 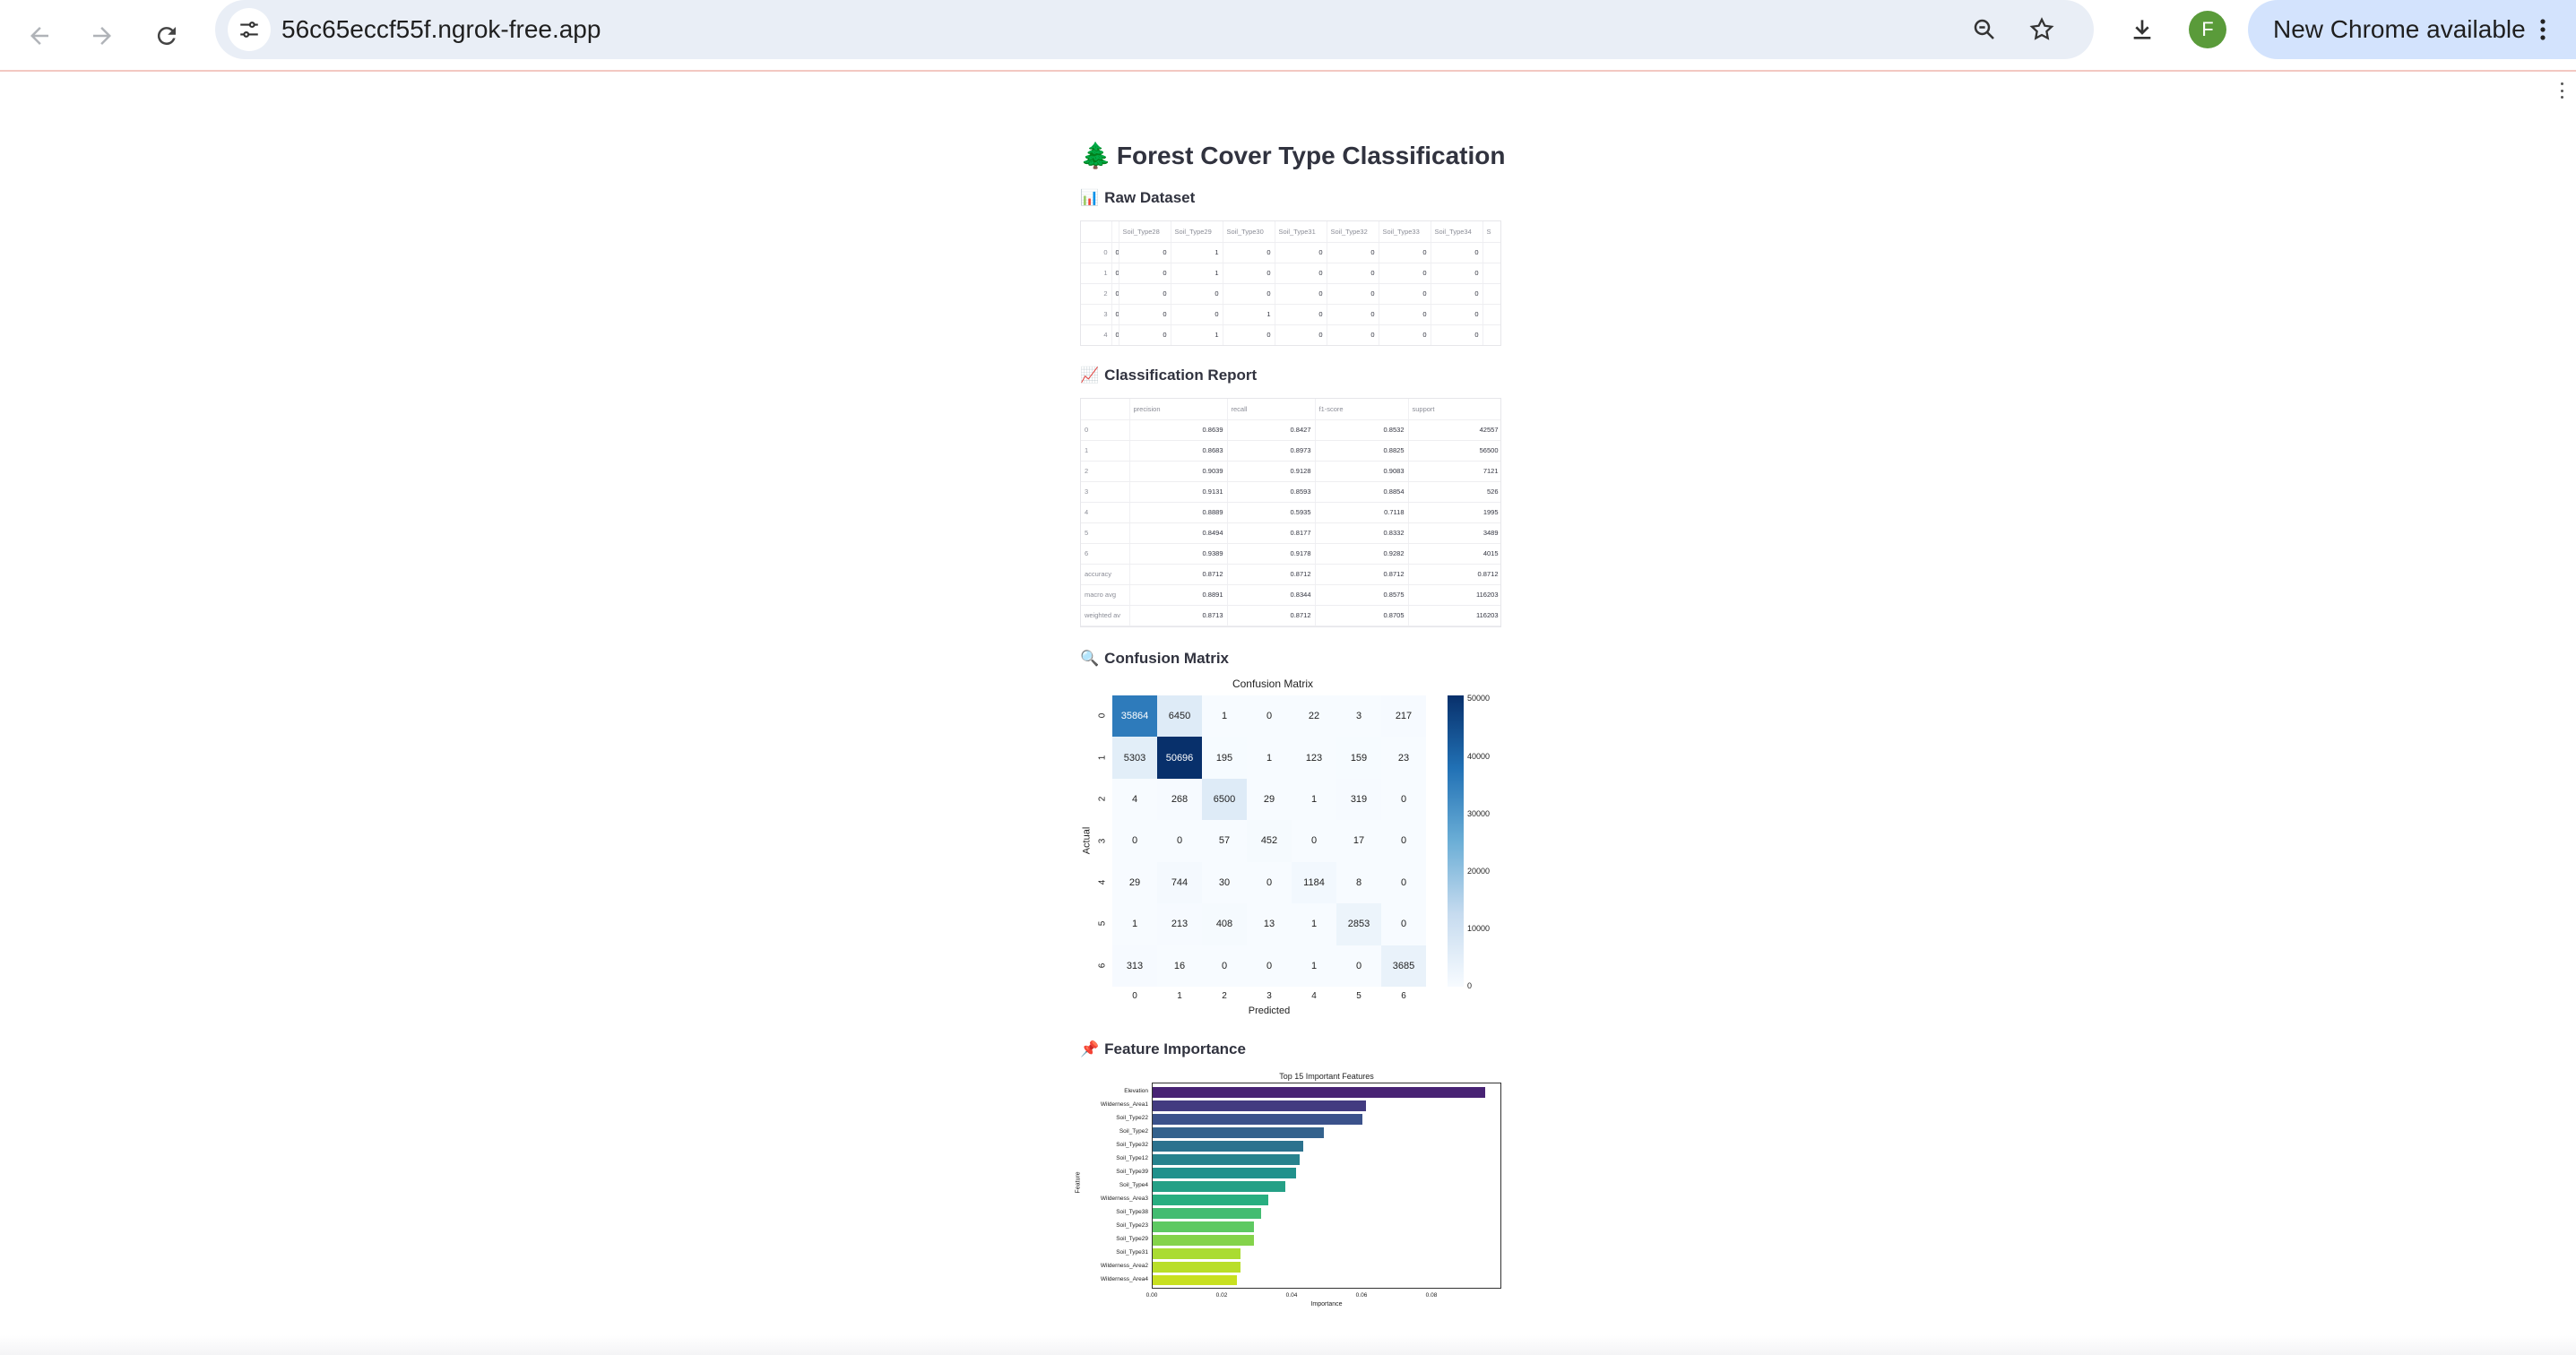 I want to click on heatmap-cell: 313, so click(x=1134, y=966).